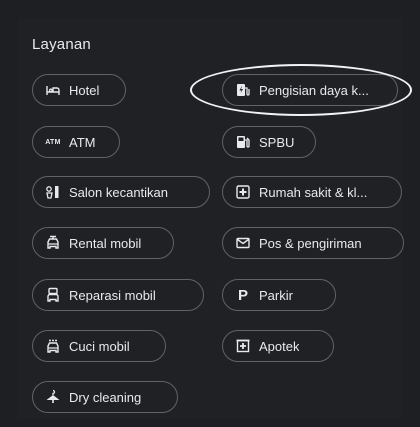 The image size is (420, 427). I want to click on chip-dry-cleaning: Dry cleaning, so click(105, 397).